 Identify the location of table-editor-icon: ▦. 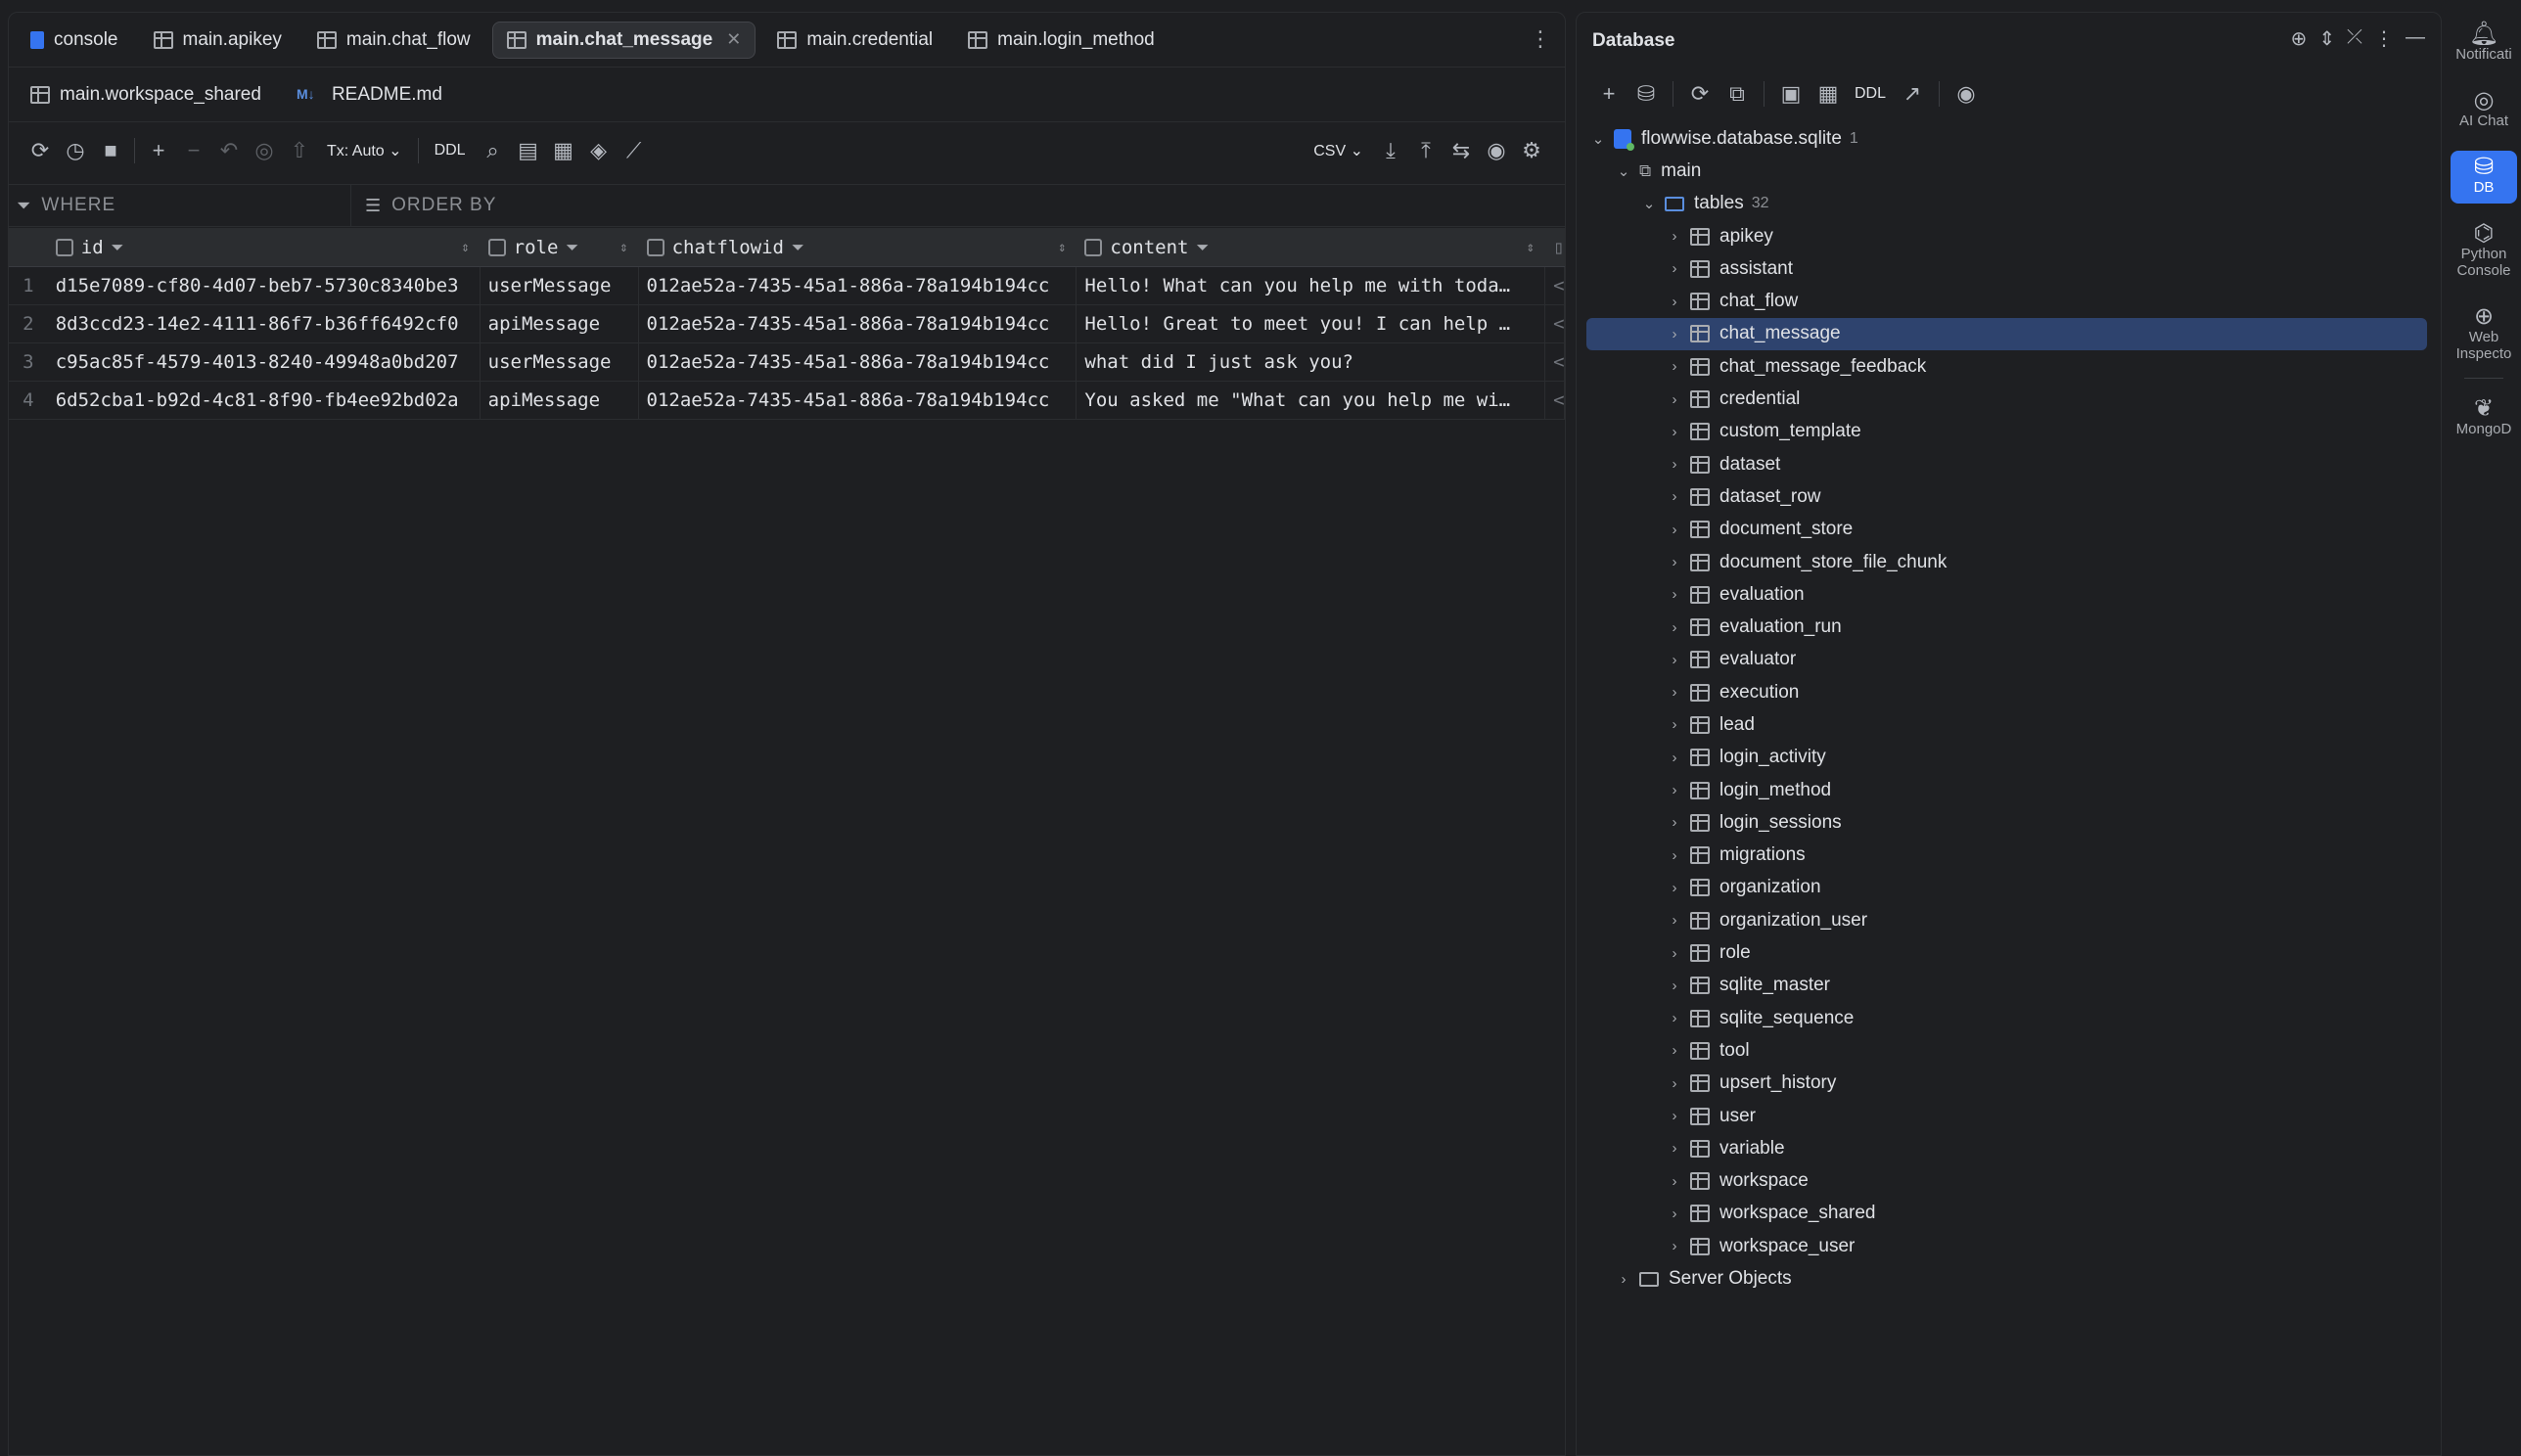
(1828, 94).